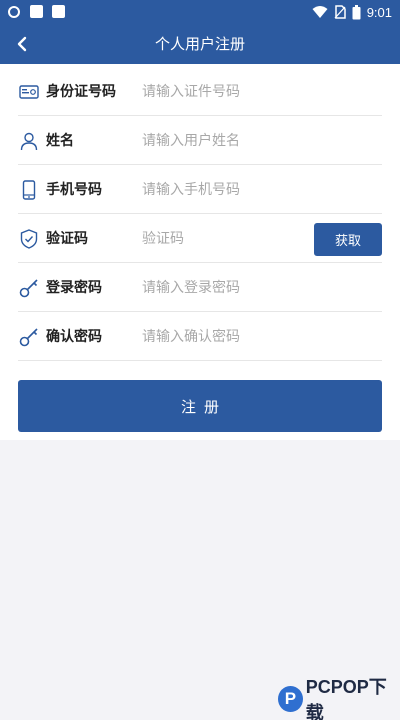  Describe the element at coordinates (200, 406) in the screenshot. I see `register-button: 注册` at that location.